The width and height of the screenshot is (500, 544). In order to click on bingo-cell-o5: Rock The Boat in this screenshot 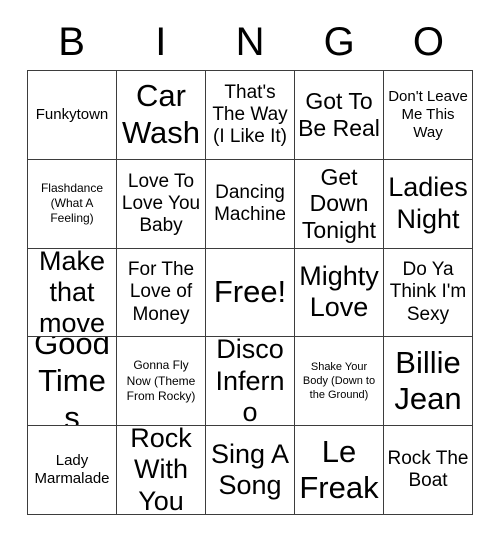, I will do `click(428, 470)`.